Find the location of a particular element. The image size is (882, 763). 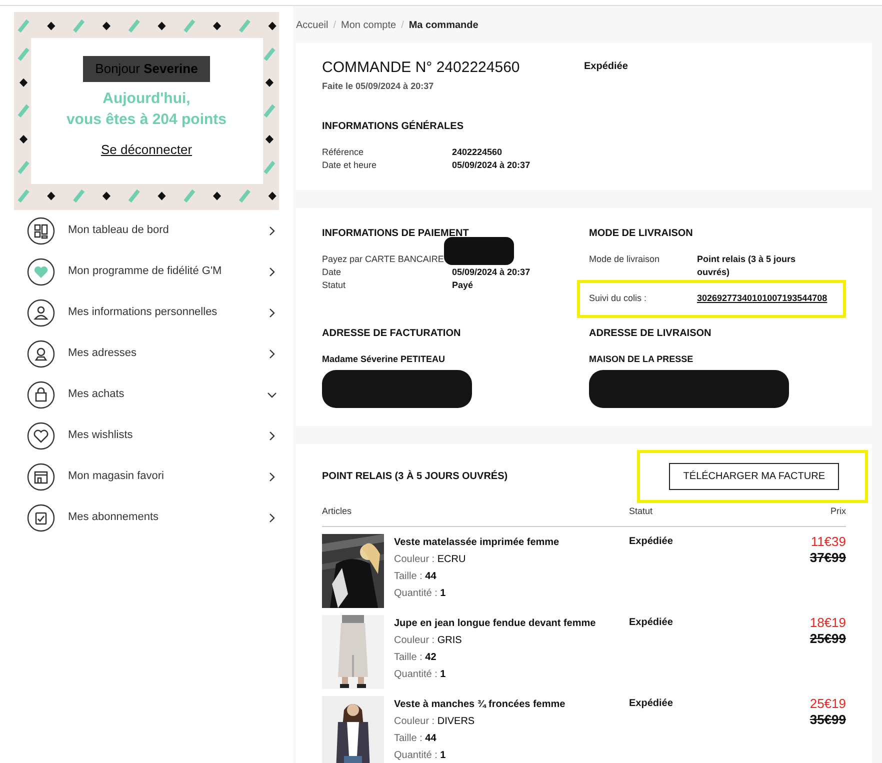

address-name: Madame Séverine PETITEAU is located at coordinates (384, 359).